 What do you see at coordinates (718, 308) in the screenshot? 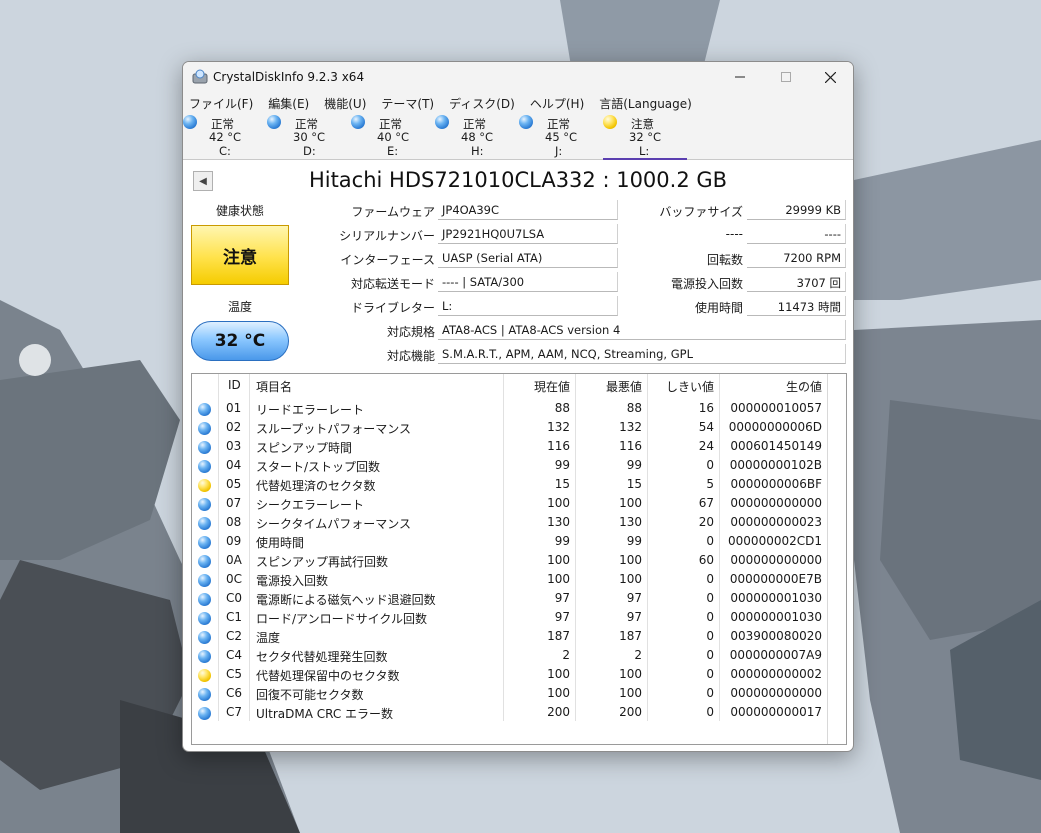
I see `power-on-hours-label: 使用時間` at bounding box center [718, 308].